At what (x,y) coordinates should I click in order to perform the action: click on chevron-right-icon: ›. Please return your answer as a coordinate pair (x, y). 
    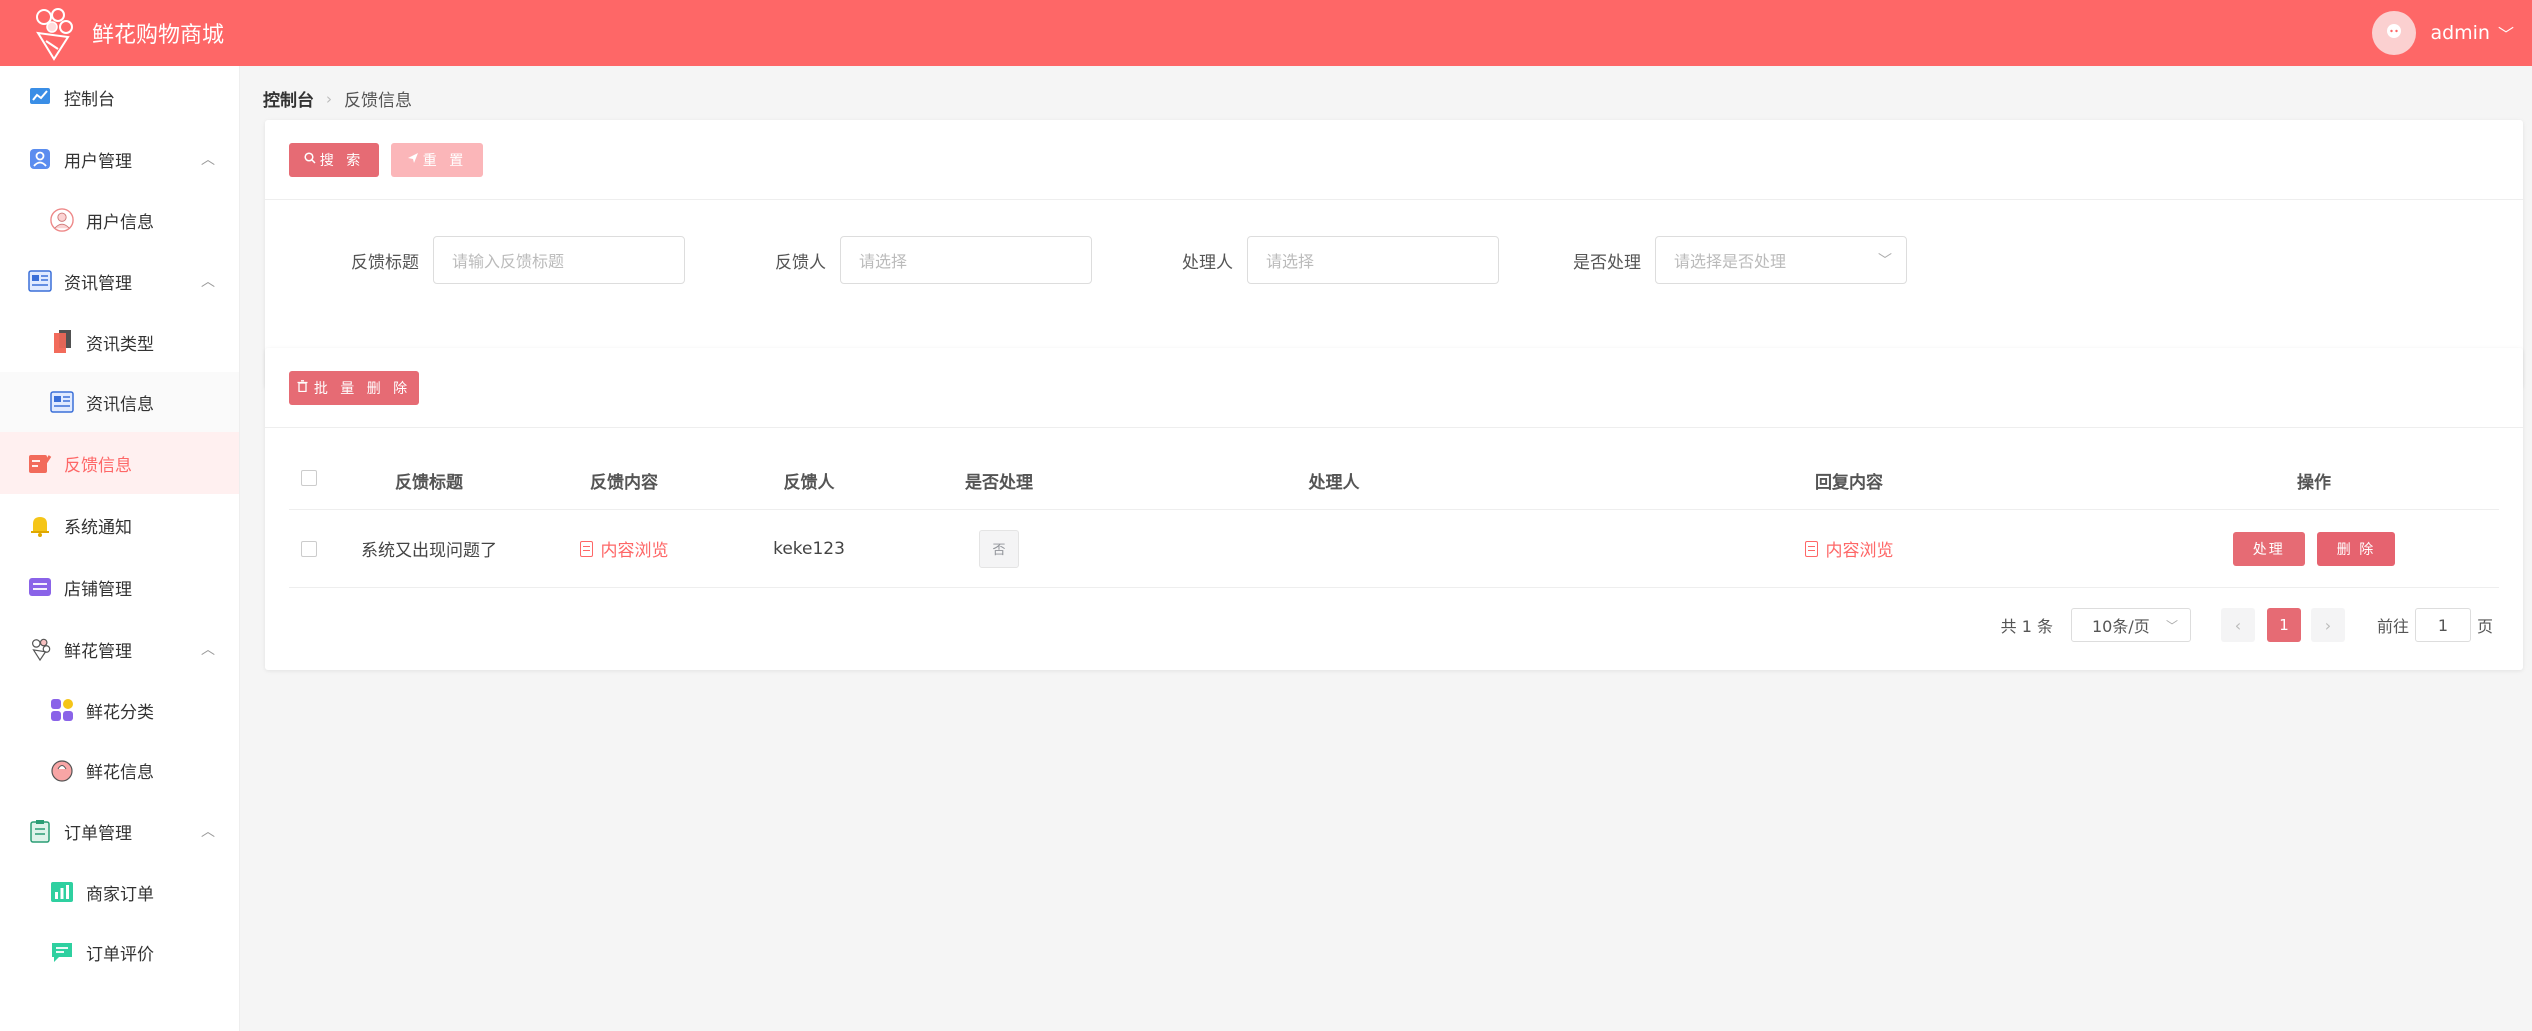
    Looking at the image, I should click on (329, 98).